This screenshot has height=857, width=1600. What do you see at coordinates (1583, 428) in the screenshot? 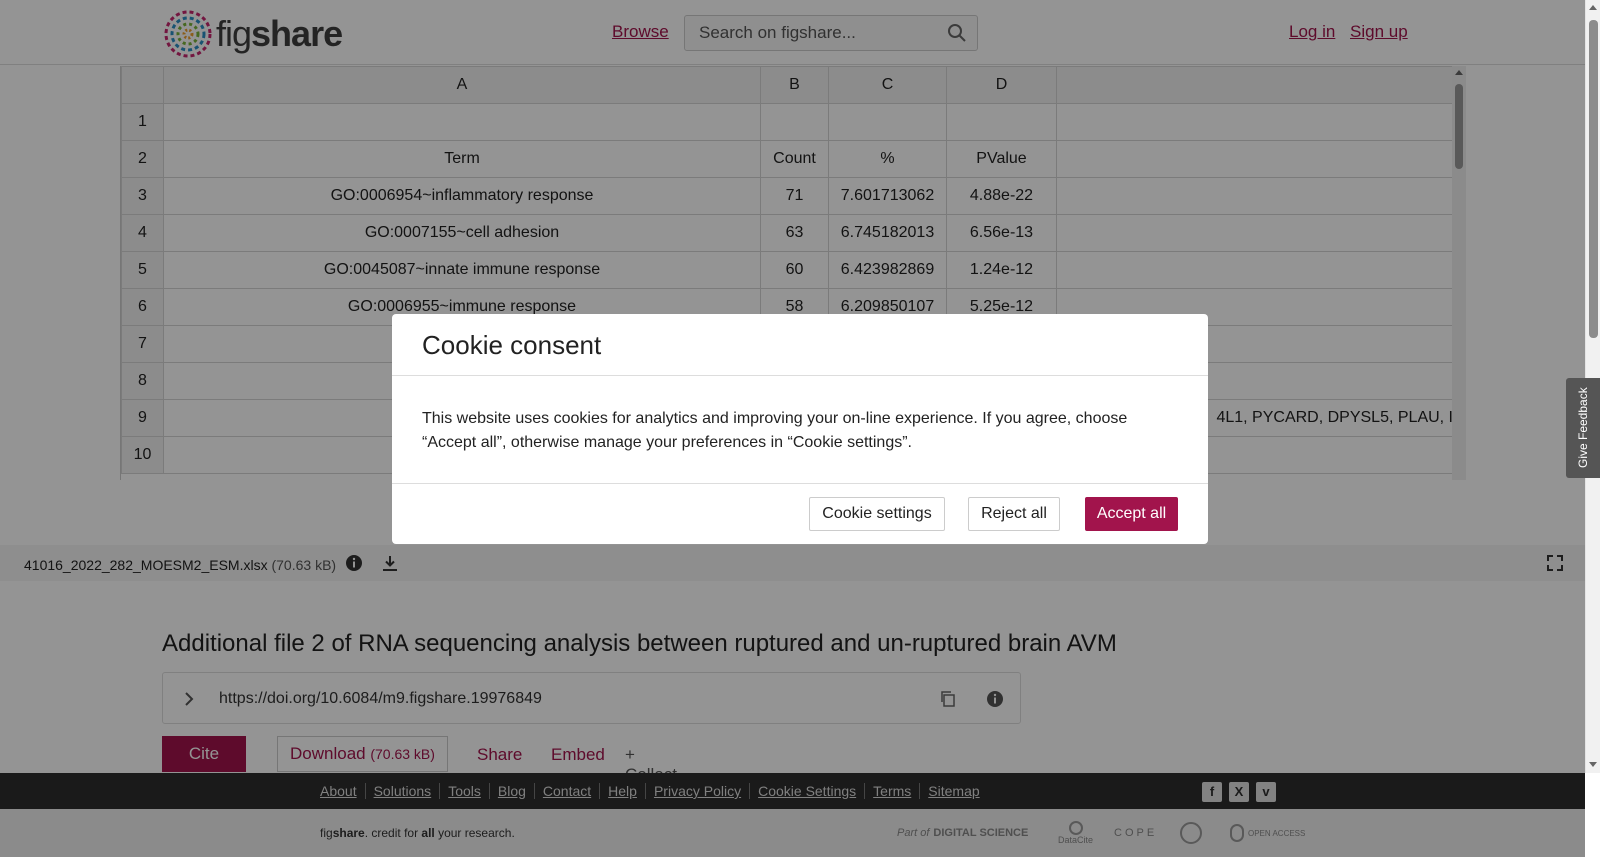
I see `give-feedback-tab: Give Feedback` at bounding box center [1583, 428].